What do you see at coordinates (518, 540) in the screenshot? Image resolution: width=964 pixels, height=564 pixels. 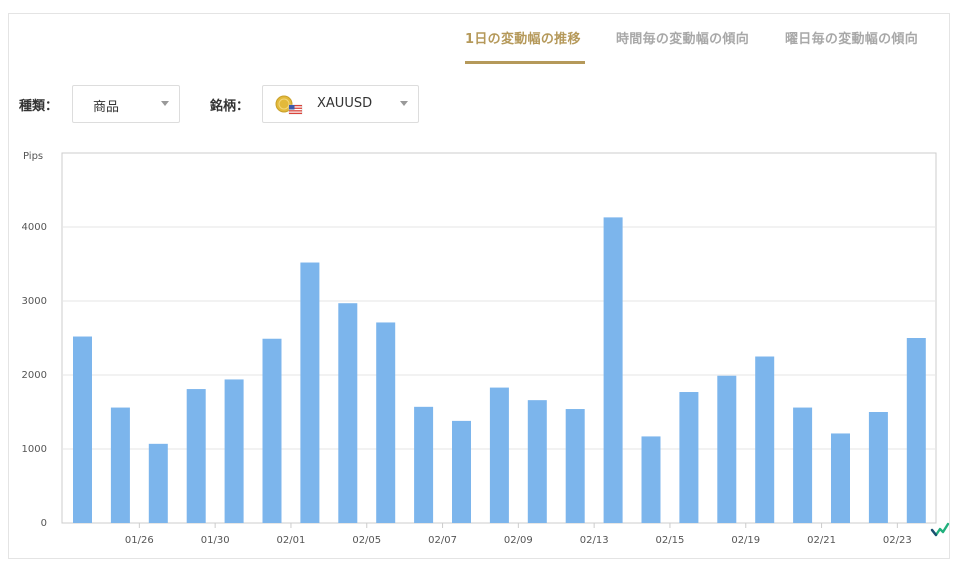 I see `x-tick-label: 02/09` at bounding box center [518, 540].